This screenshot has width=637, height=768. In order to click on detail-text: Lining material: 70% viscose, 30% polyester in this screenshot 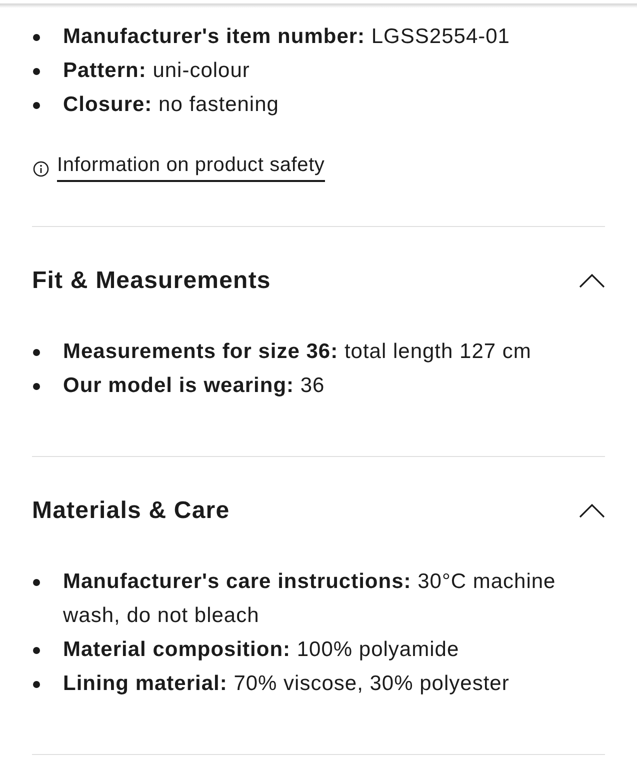, I will do `click(286, 684)`.